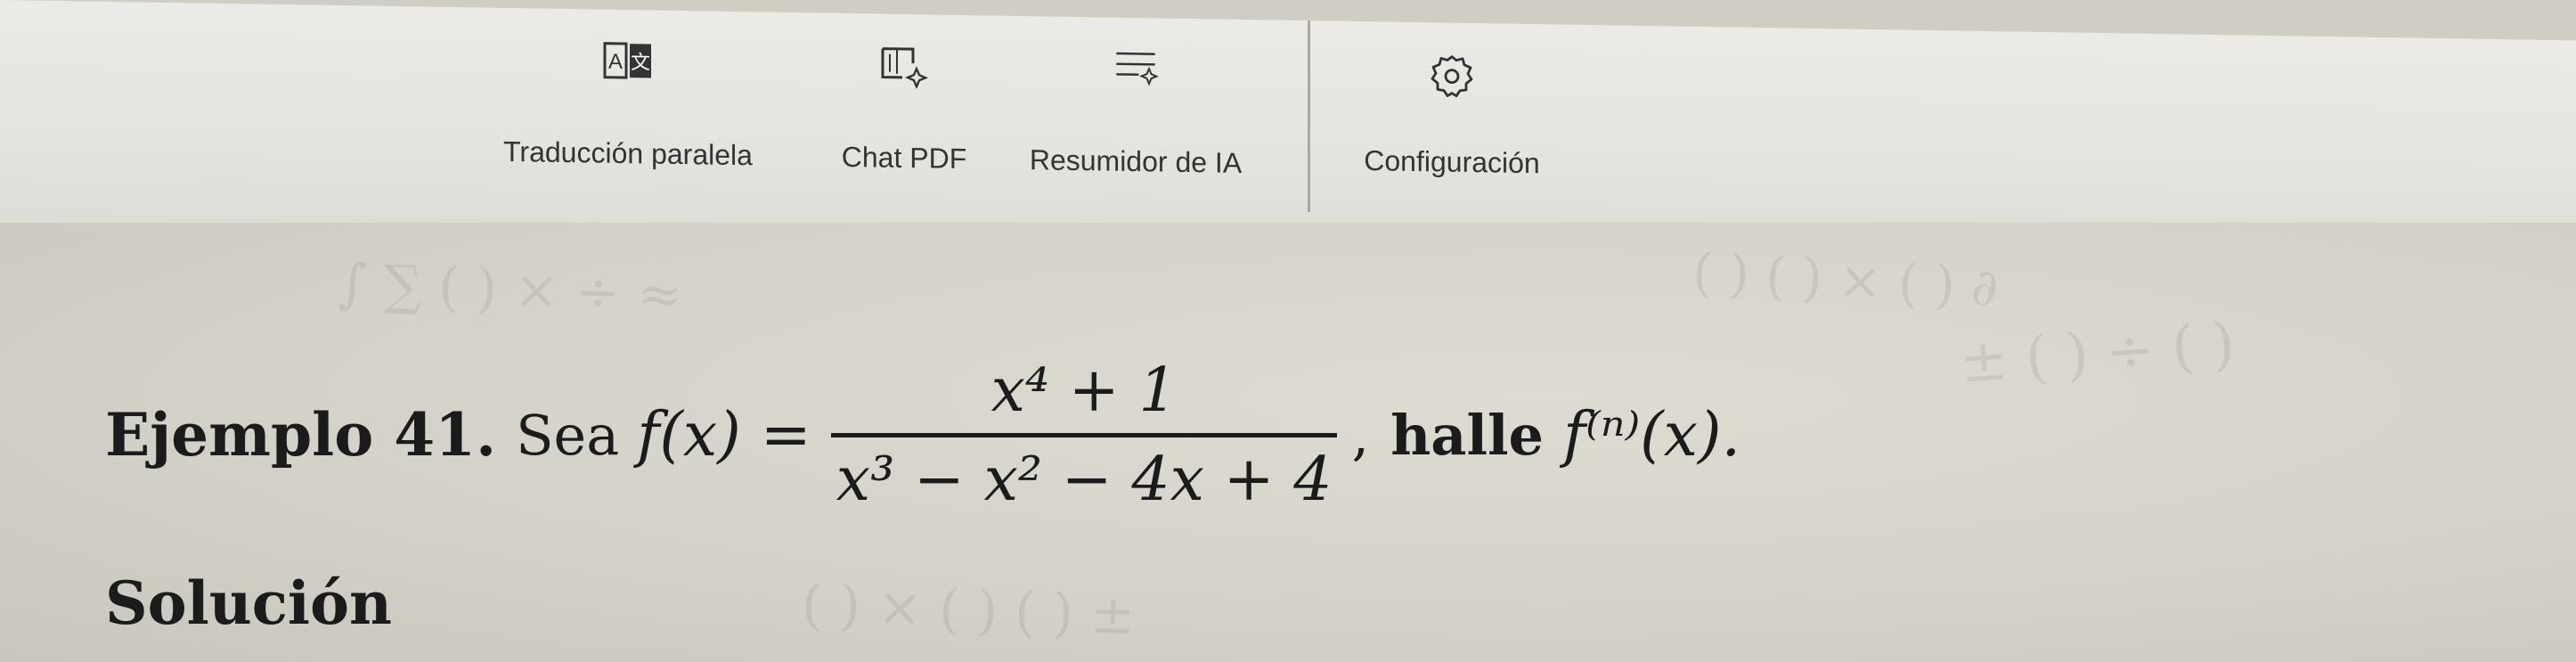 This screenshot has width=2576, height=662. What do you see at coordinates (1467, 435) in the screenshot?
I see `halle-word: halle` at bounding box center [1467, 435].